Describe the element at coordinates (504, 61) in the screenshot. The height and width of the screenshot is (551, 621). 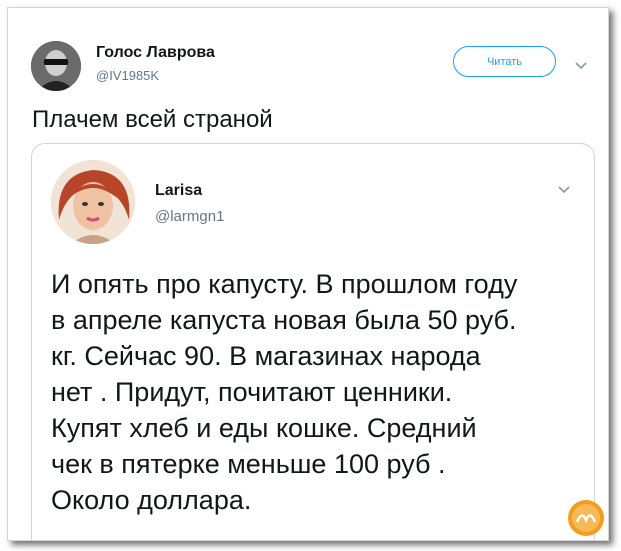
I see `follow-button: Читать` at that location.